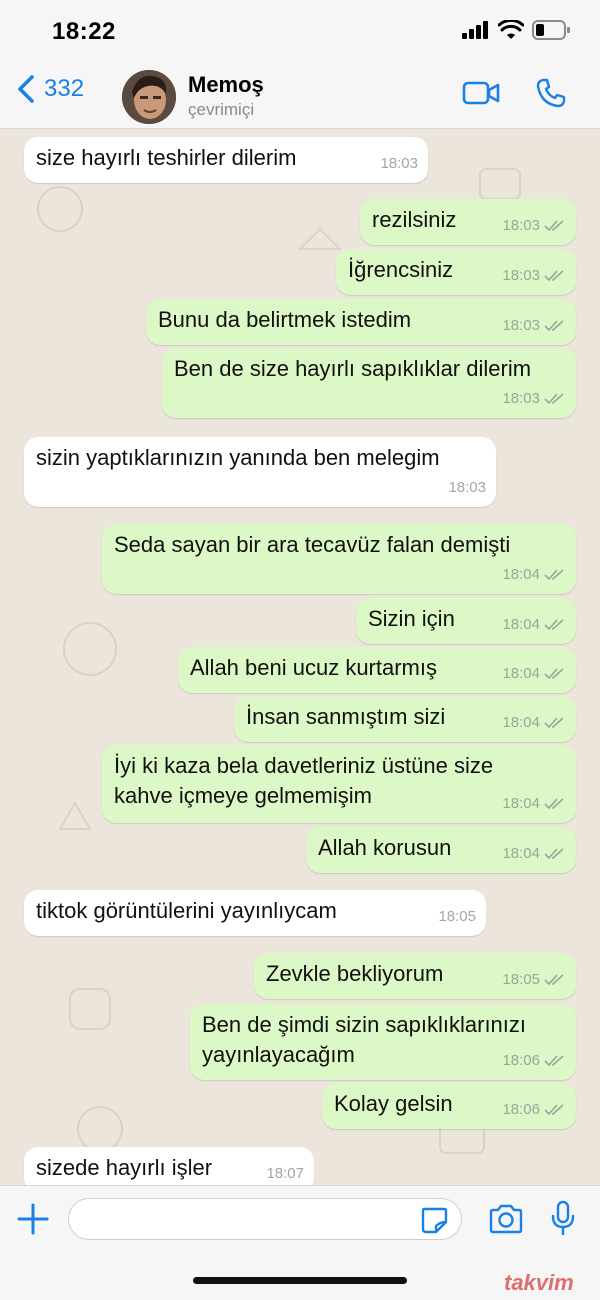  What do you see at coordinates (64, 88) in the screenshot?
I see `unread-count: 332` at bounding box center [64, 88].